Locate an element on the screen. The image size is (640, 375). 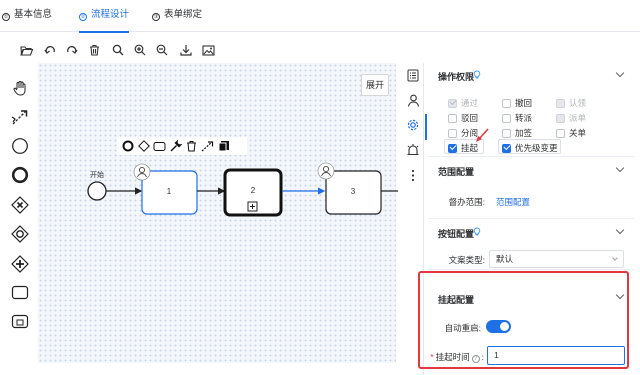
alarm-icon is located at coordinates (413, 150).